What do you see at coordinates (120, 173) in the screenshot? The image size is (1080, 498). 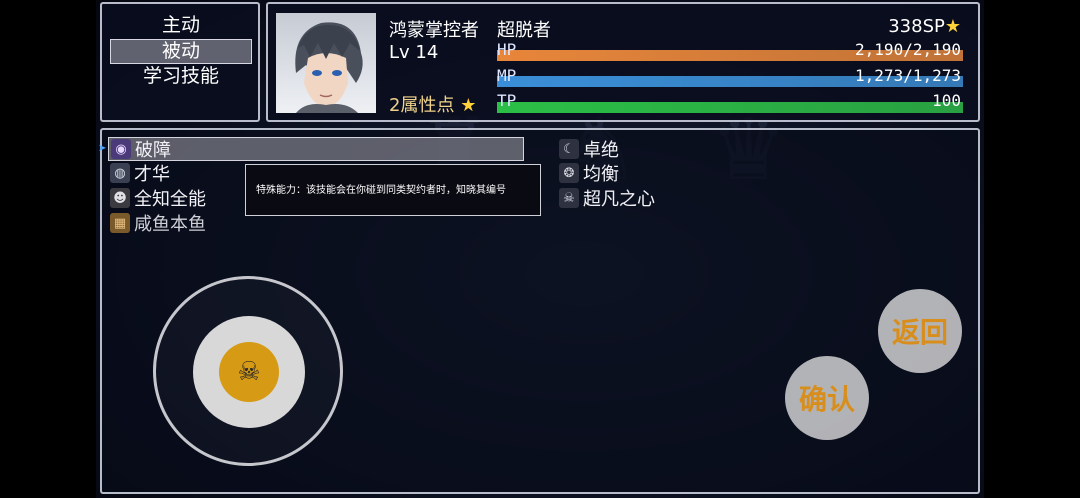 I see `planet-icon: ◍` at bounding box center [120, 173].